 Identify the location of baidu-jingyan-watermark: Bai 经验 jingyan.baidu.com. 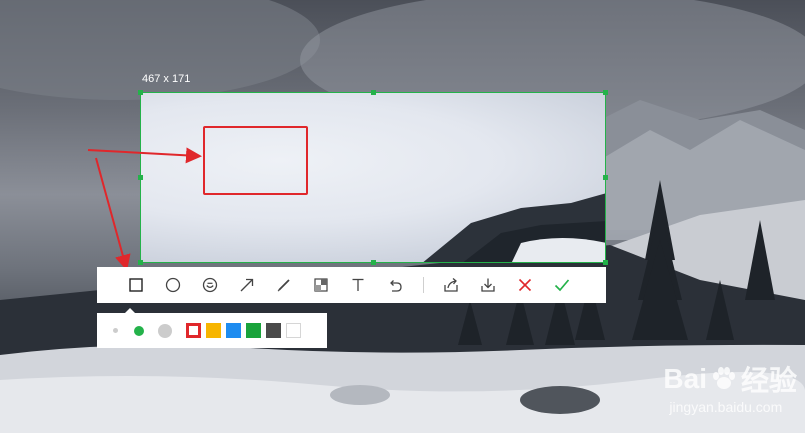
(730, 387).